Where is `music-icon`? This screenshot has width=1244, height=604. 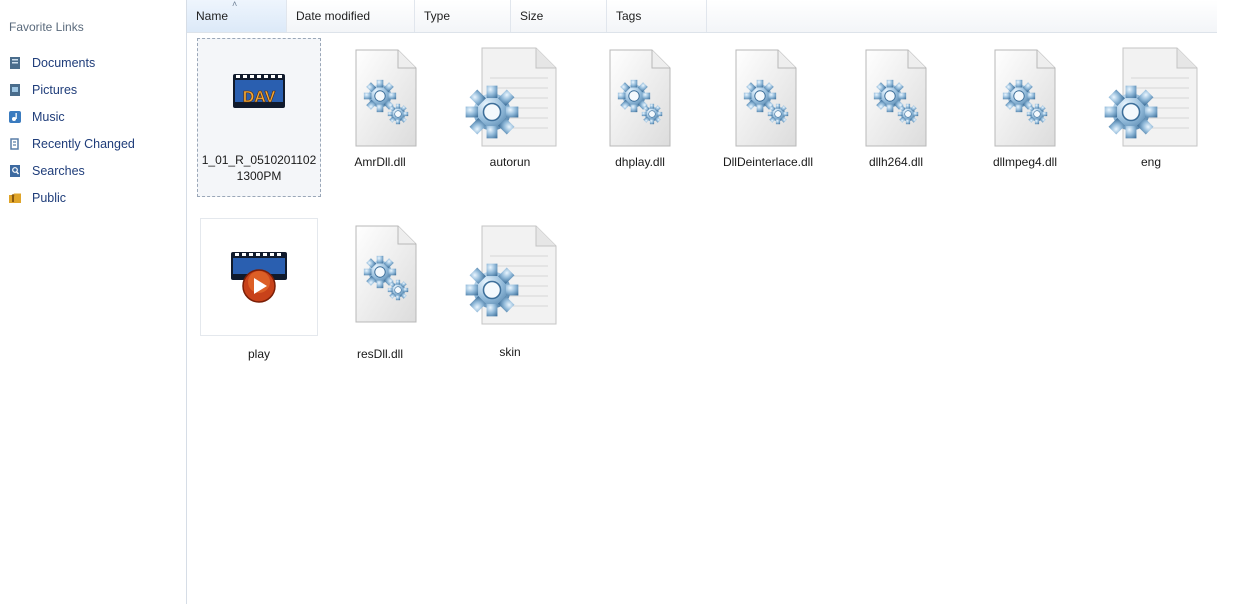
music-icon is located at coordinates (15, 117).